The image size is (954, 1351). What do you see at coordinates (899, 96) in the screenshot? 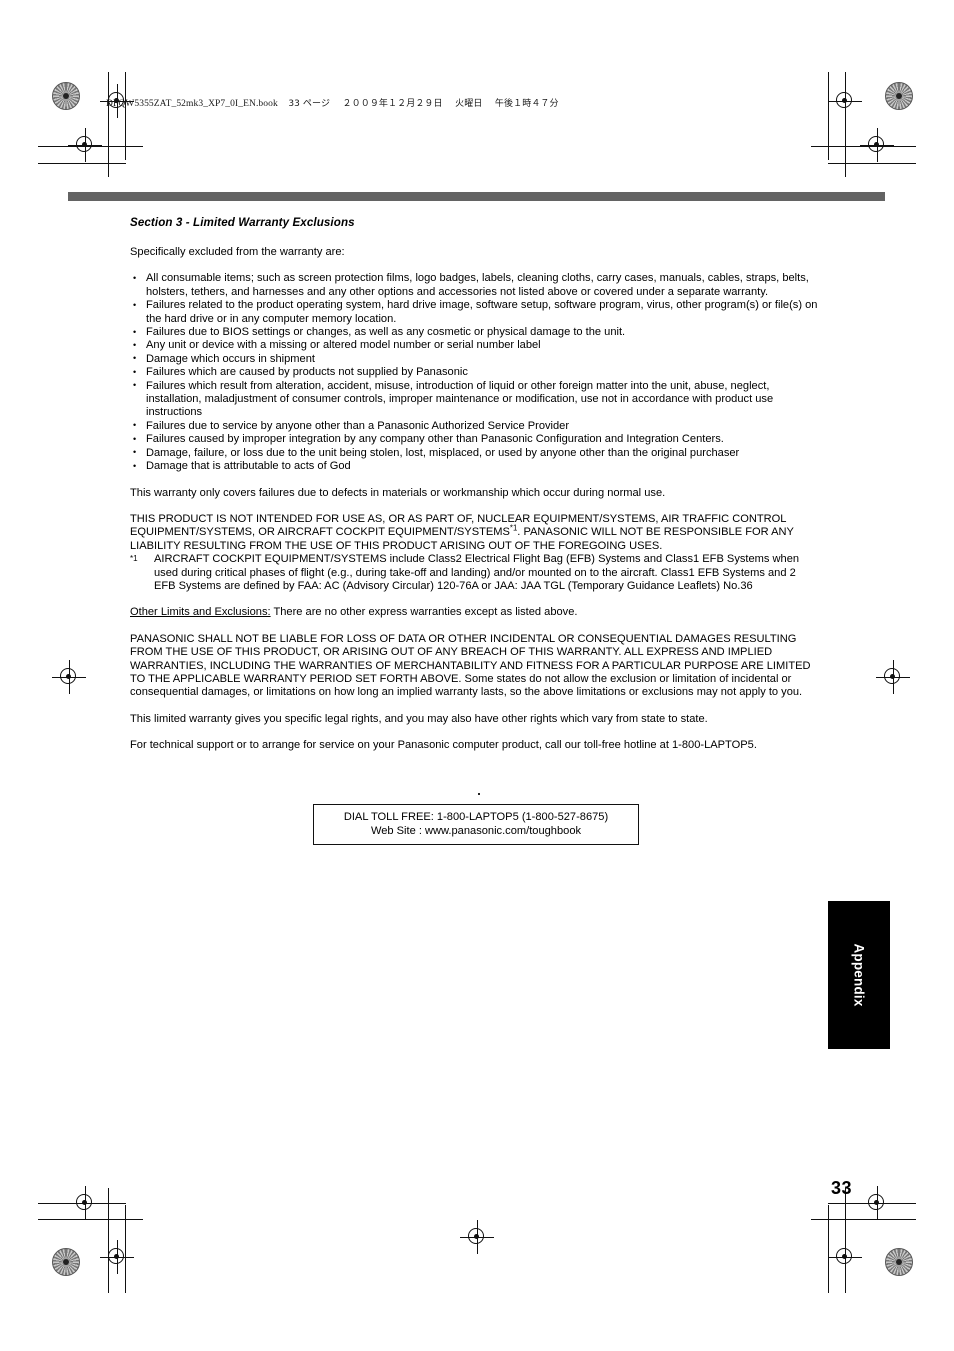
I see `registration-target-top-right` at bounding box center [899, 96].